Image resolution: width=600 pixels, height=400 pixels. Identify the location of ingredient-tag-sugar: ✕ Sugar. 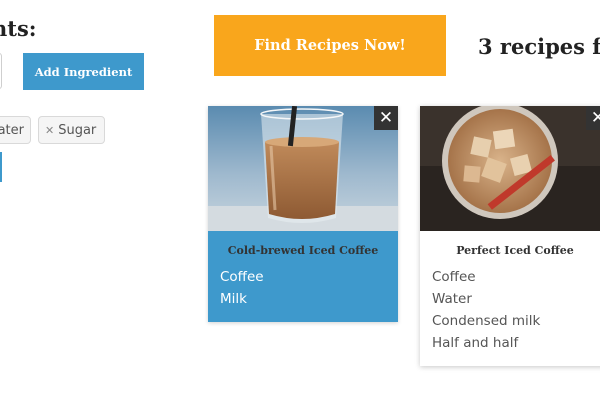
(71, 130).